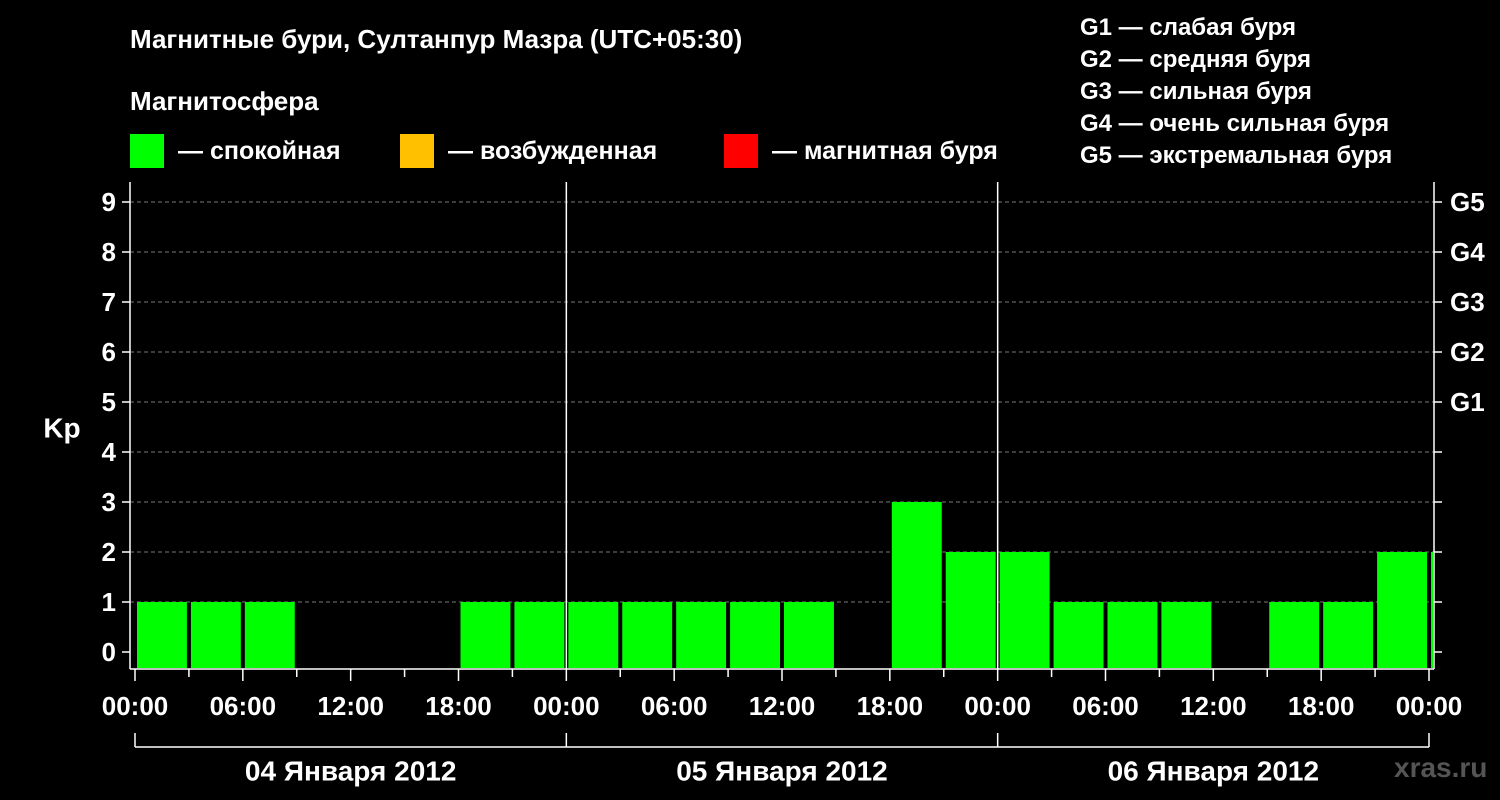 The height and width of the screenshot is (800, 1500). Describe the element at coordinates (109, 502) in the screenshot. I see `y-tick-label: 3` at that location.